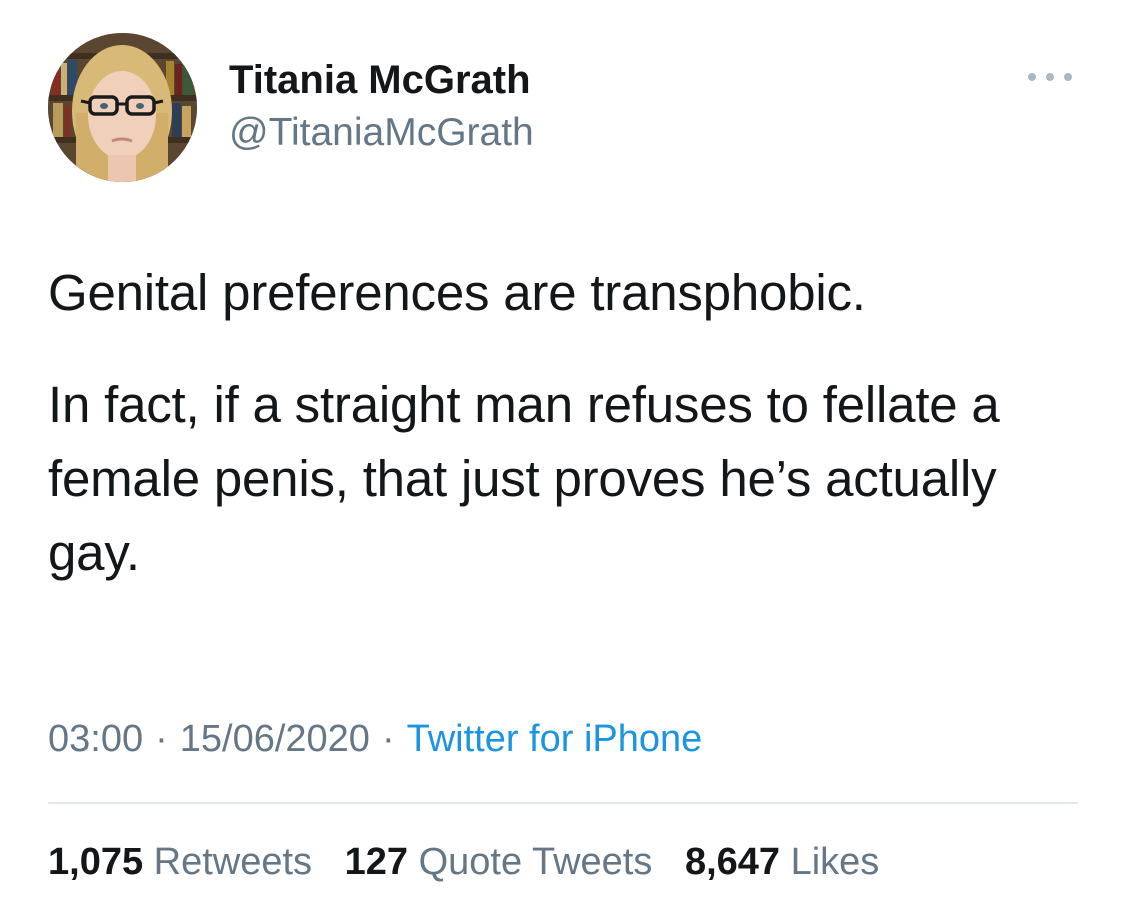 This screenshot has width=1125, height=921. I want to click on profile-photo, so click(122, 107).